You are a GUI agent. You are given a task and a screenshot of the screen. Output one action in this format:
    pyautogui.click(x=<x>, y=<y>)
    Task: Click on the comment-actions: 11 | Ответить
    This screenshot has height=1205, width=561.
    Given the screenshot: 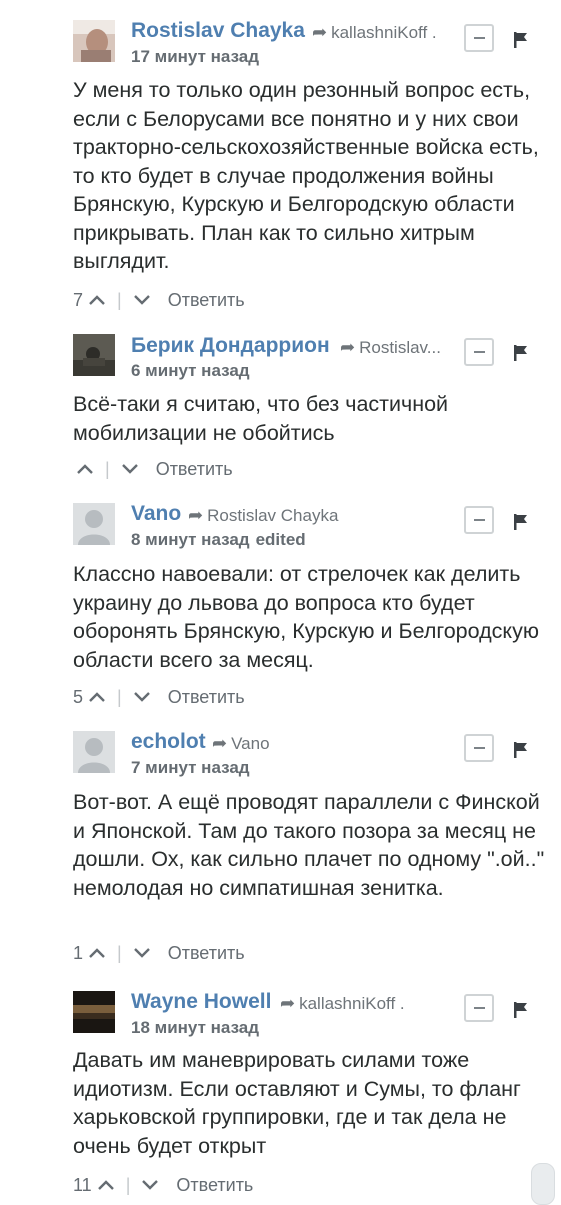 What is the action you would take?
    pyautogui.click(x=163, y=1185)
    